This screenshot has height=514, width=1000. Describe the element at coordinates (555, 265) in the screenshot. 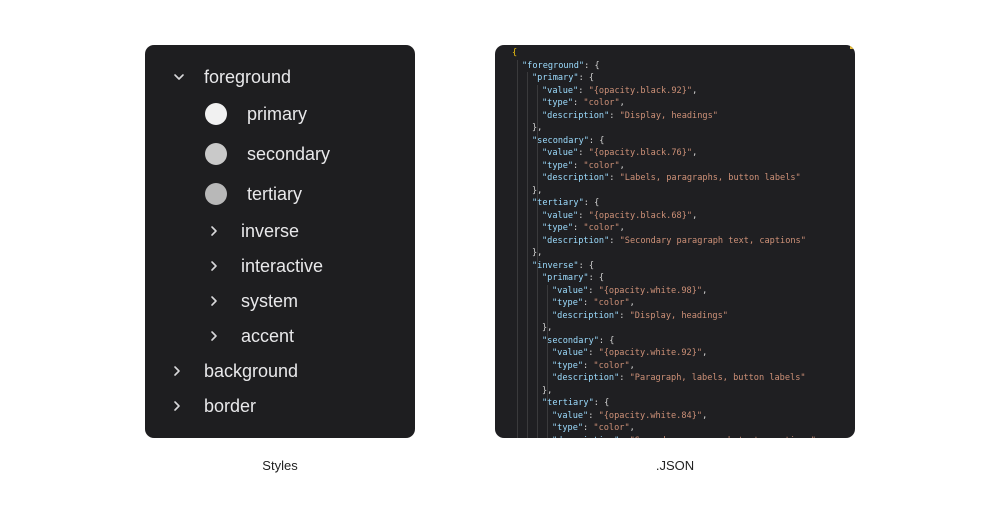

I see `json-key: "inverse"` at that location.